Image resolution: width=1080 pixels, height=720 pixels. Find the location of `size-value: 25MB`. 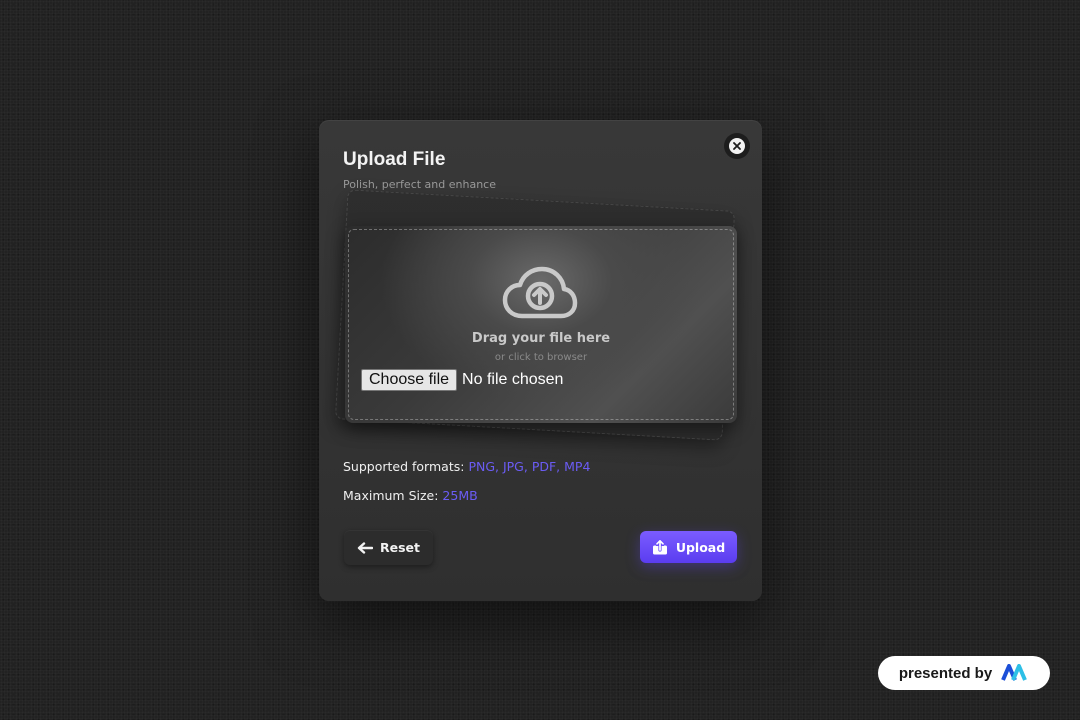

size-value: 25MB is located at coordinates (460, 495).